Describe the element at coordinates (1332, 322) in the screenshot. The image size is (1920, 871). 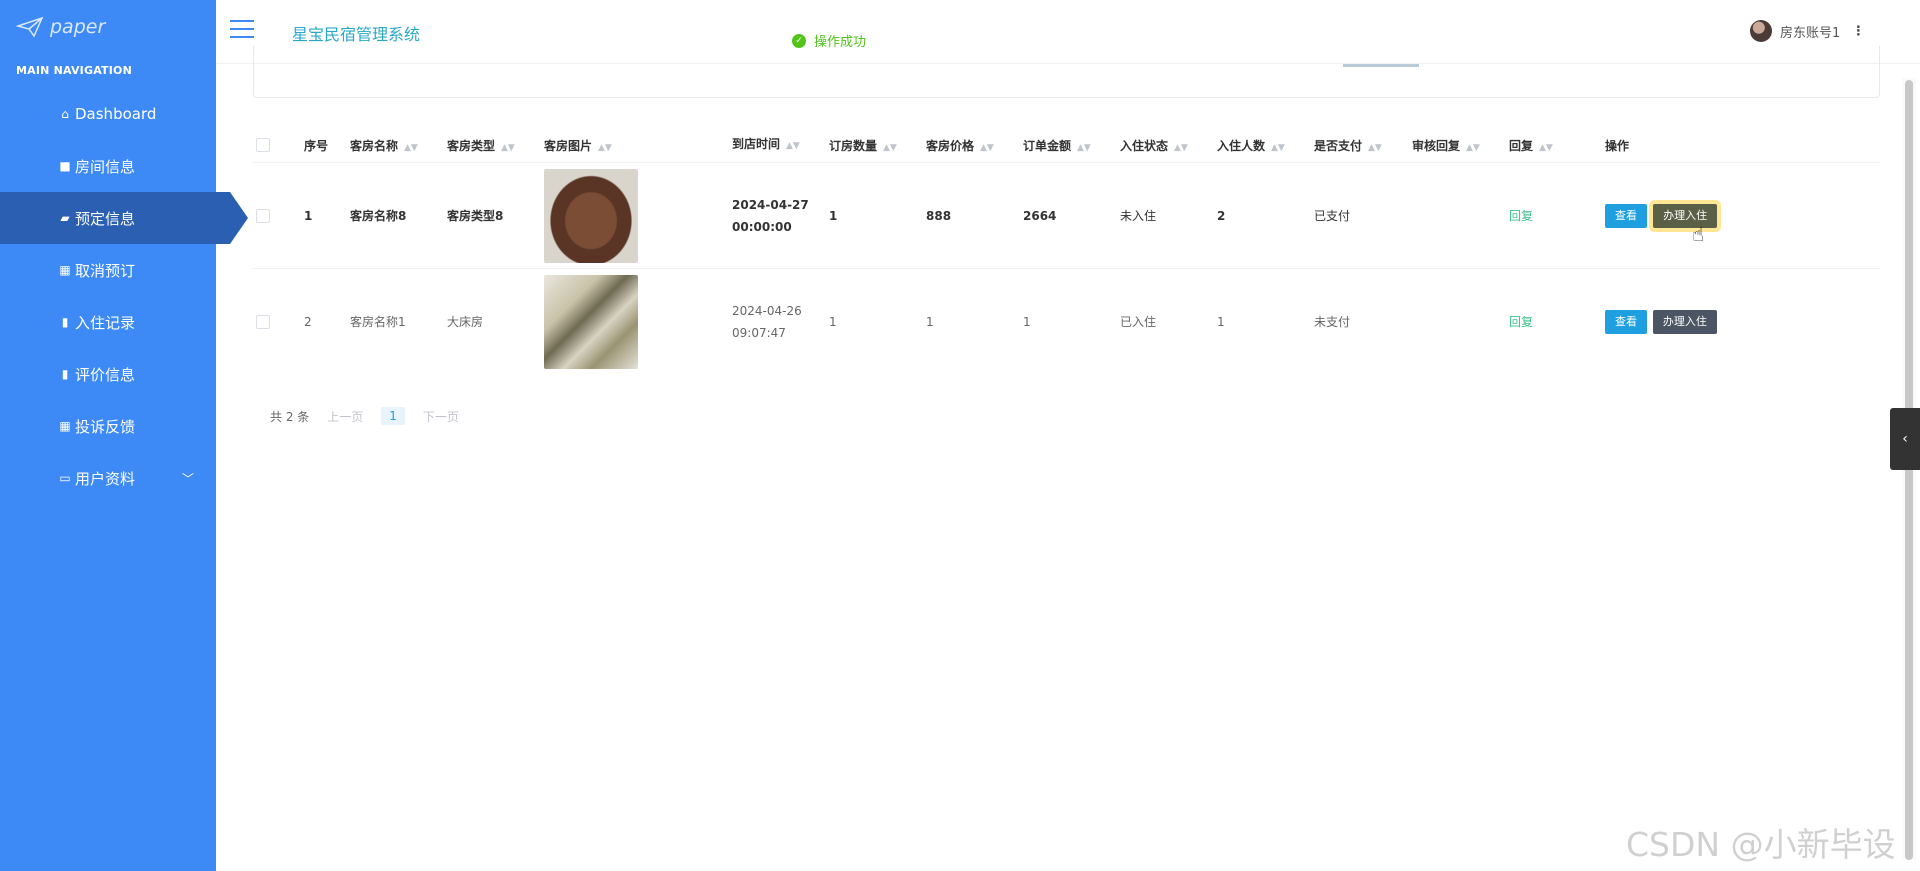
I see `cell-paid: 未支付` at that location.